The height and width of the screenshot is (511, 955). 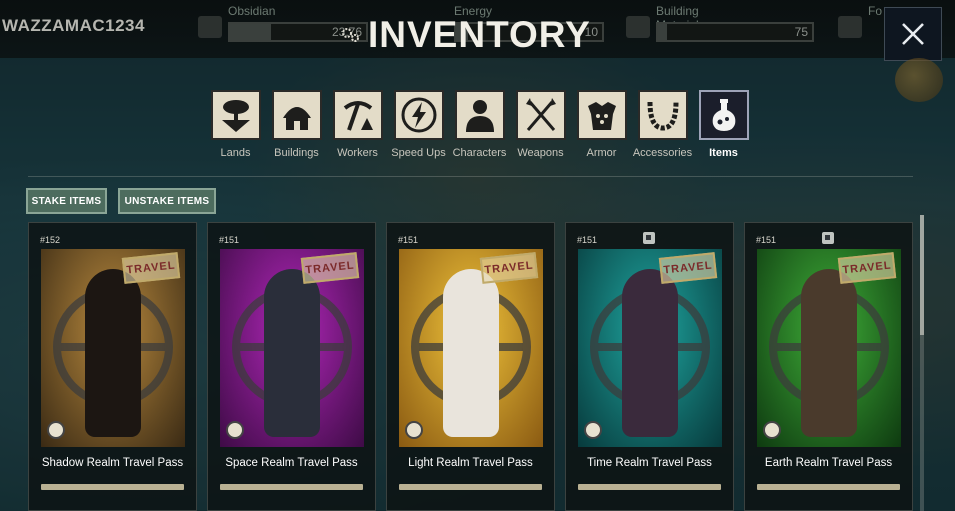 I want to click on scrollbar, so click(x=922, y=363).